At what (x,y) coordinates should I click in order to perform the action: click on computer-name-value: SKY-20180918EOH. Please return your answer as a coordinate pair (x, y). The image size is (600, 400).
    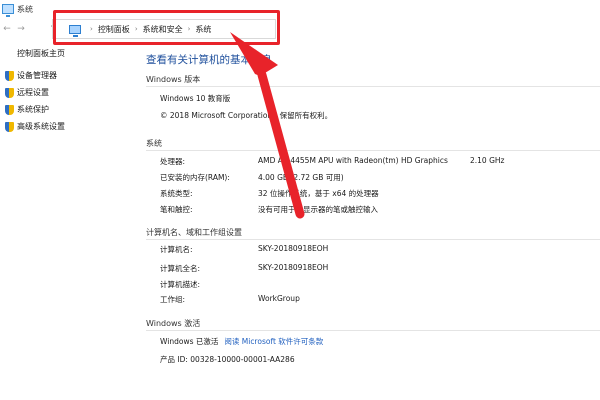
    Looking at the image, I should click on (293, 248).